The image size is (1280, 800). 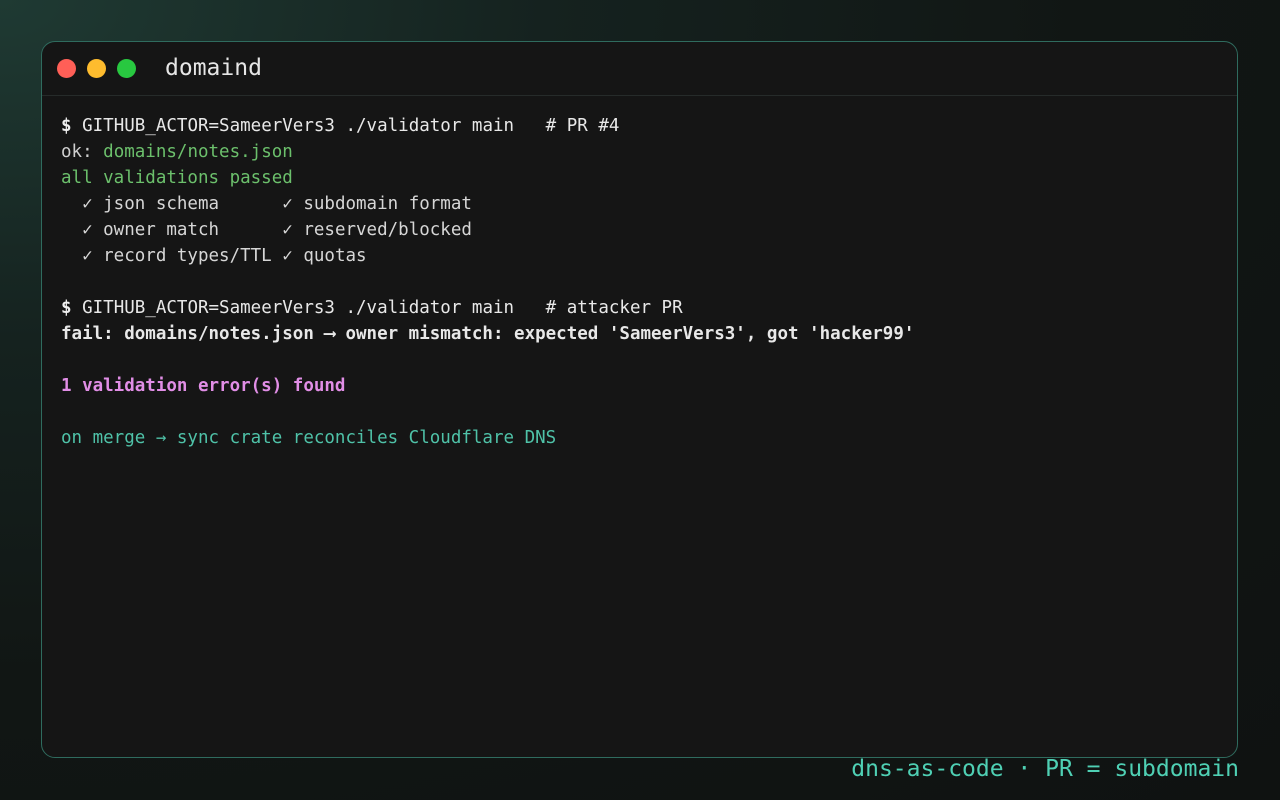 What do you see at coordinates (172, 204) in the screenshot?
I see `check-item: ✓ json schema` at bounding box center [172, 204].